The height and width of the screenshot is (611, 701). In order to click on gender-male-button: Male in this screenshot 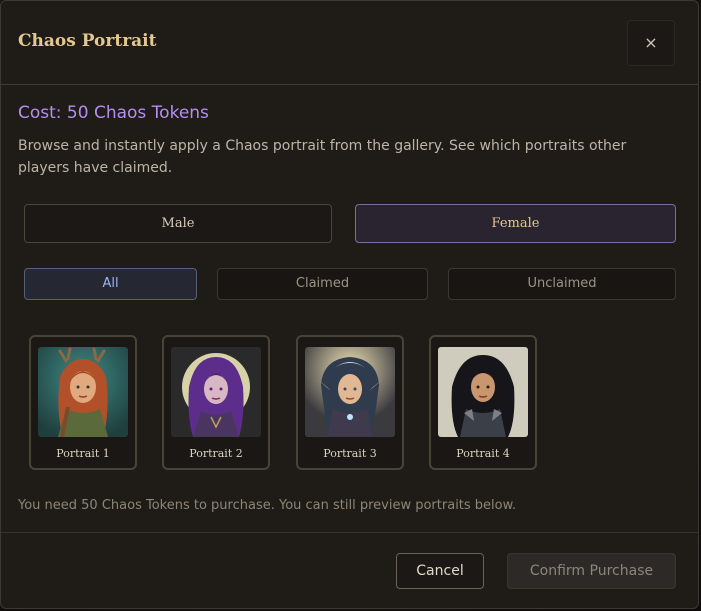, I will do `click(178, 223)`.